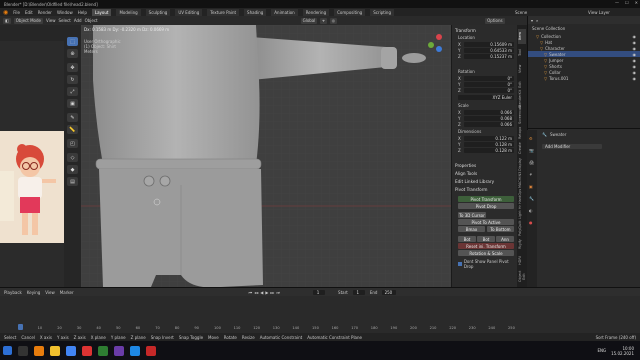  What do you see at coordinates (465, 30) in the screenshot?
I see `transform-header: Transform` at bounding box center [465, 30].